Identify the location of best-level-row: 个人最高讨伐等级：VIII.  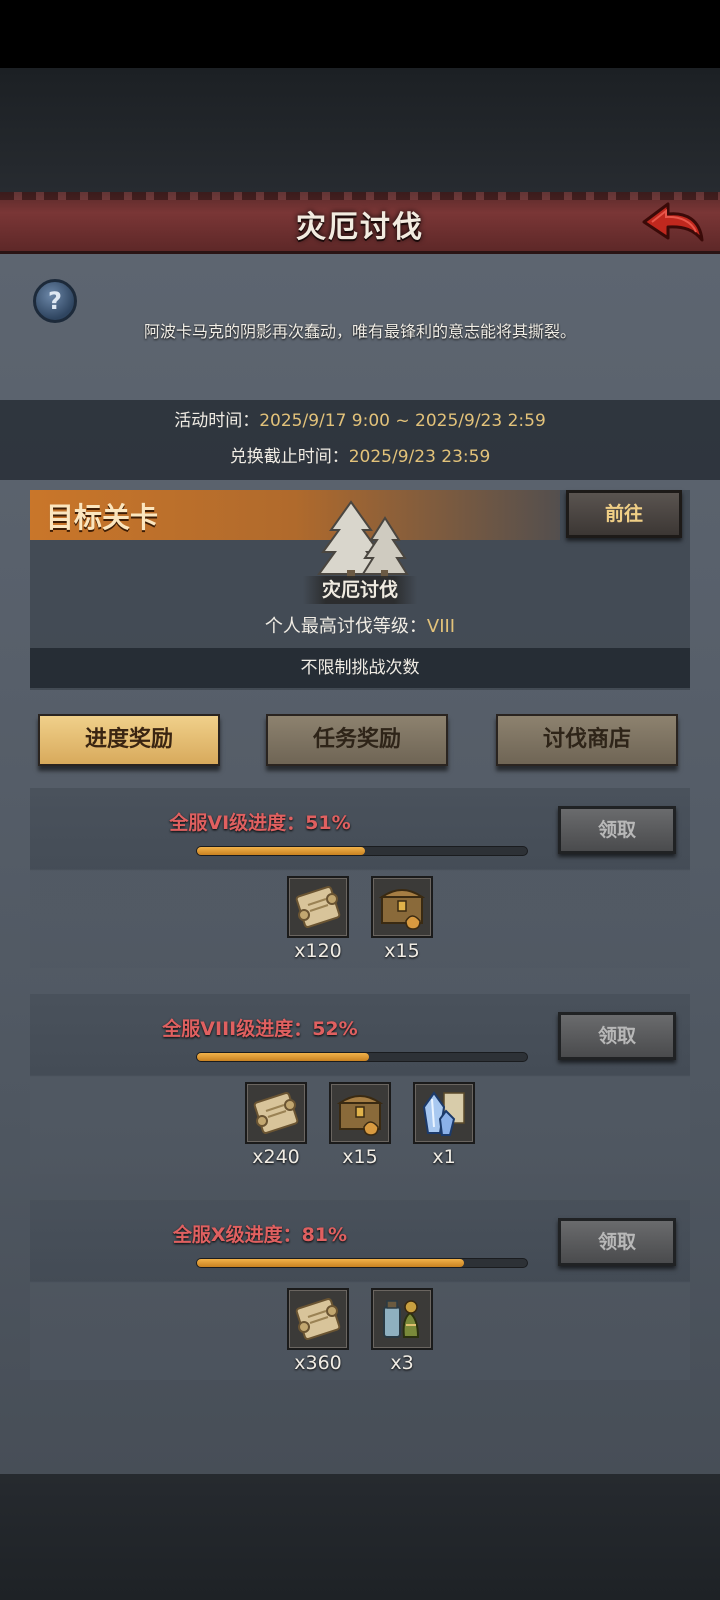
(360, 625).